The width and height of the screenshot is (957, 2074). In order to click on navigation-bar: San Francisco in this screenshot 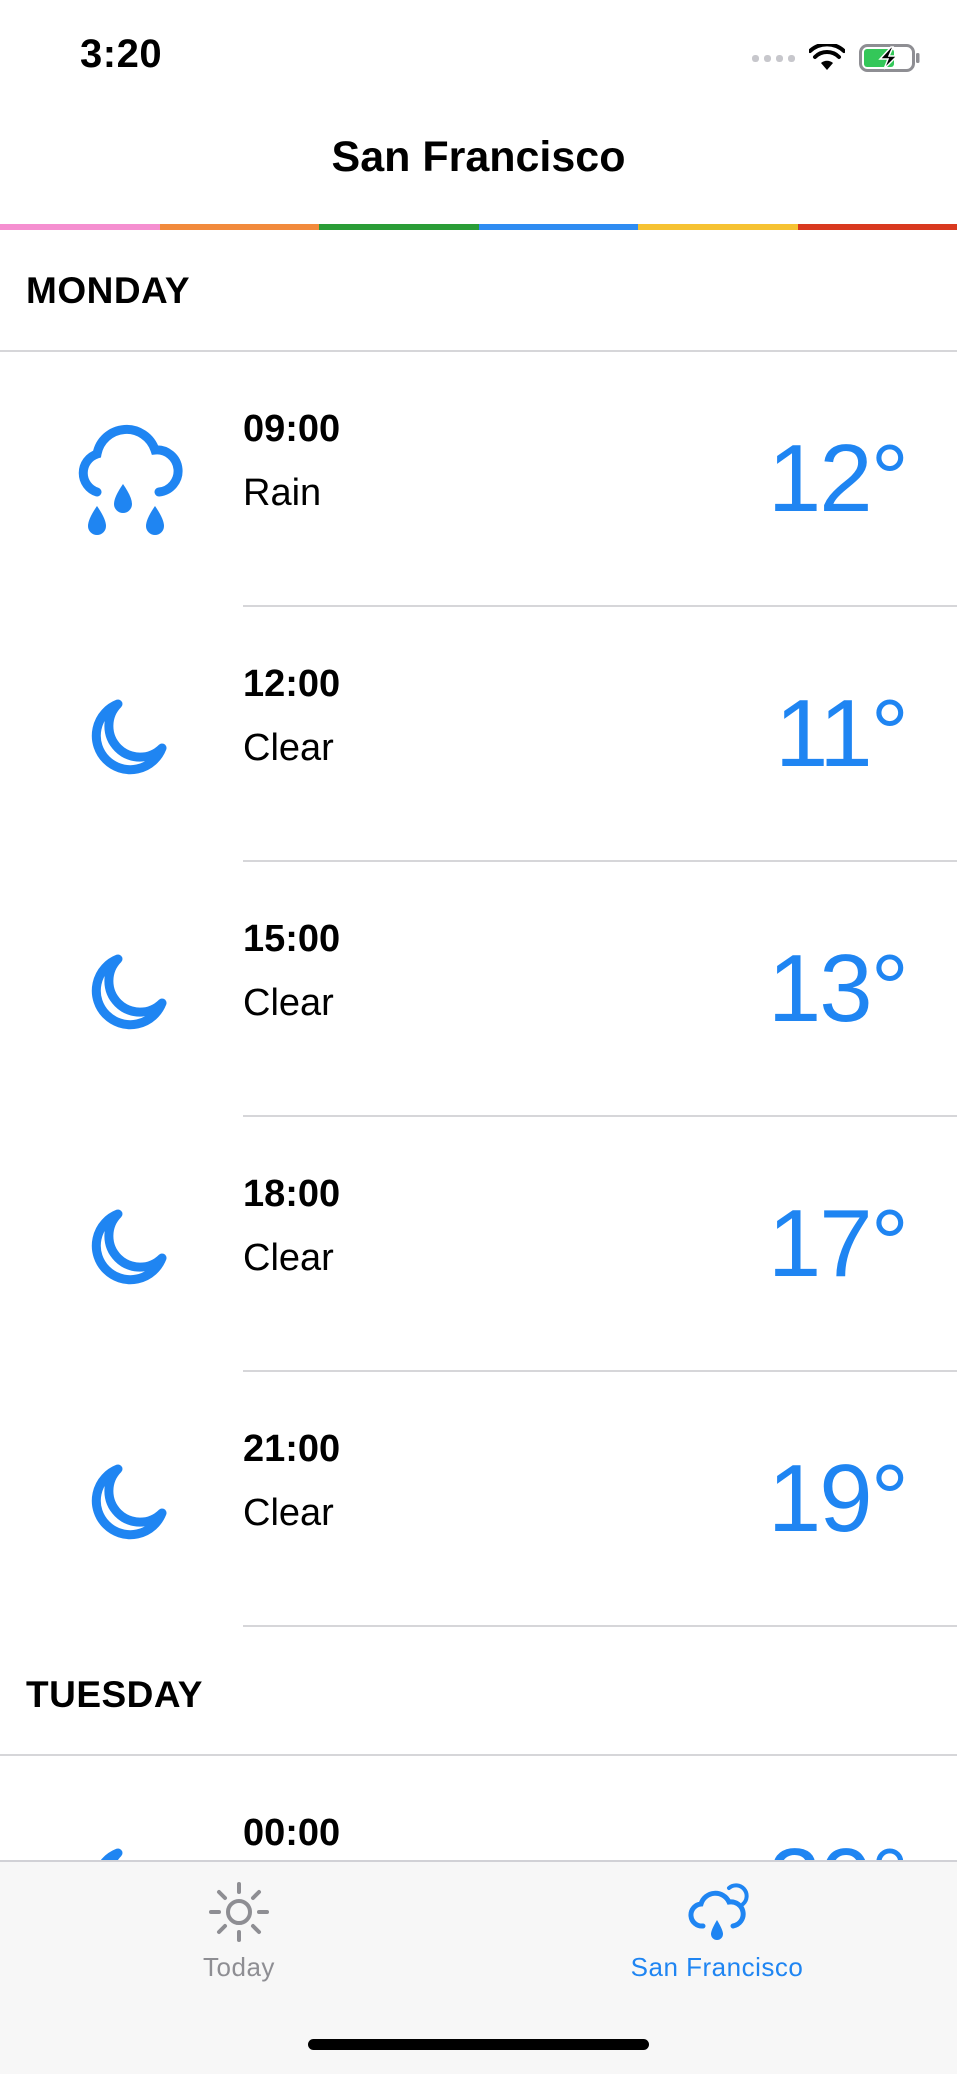, I will do `click(478, 167)`.